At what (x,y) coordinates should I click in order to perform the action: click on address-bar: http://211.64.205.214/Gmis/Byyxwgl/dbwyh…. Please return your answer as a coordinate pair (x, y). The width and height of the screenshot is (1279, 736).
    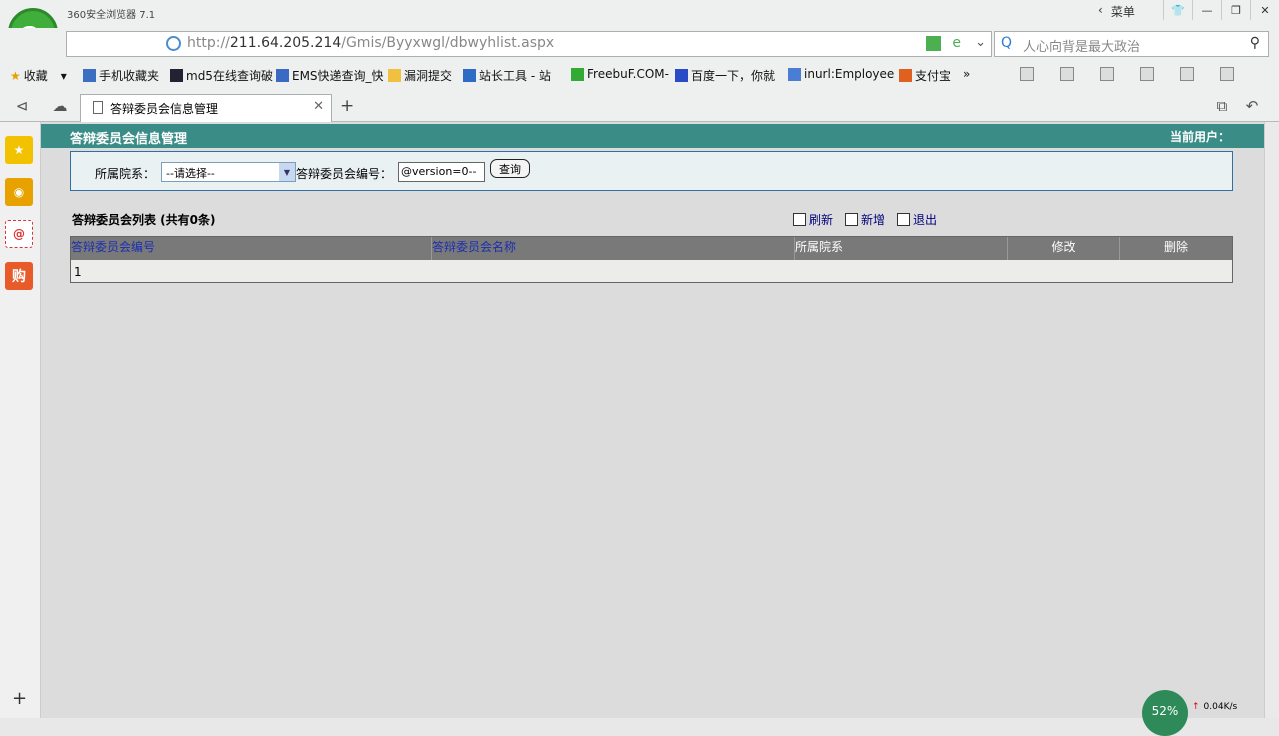
    Looking at the image, I should click on (529, 44).